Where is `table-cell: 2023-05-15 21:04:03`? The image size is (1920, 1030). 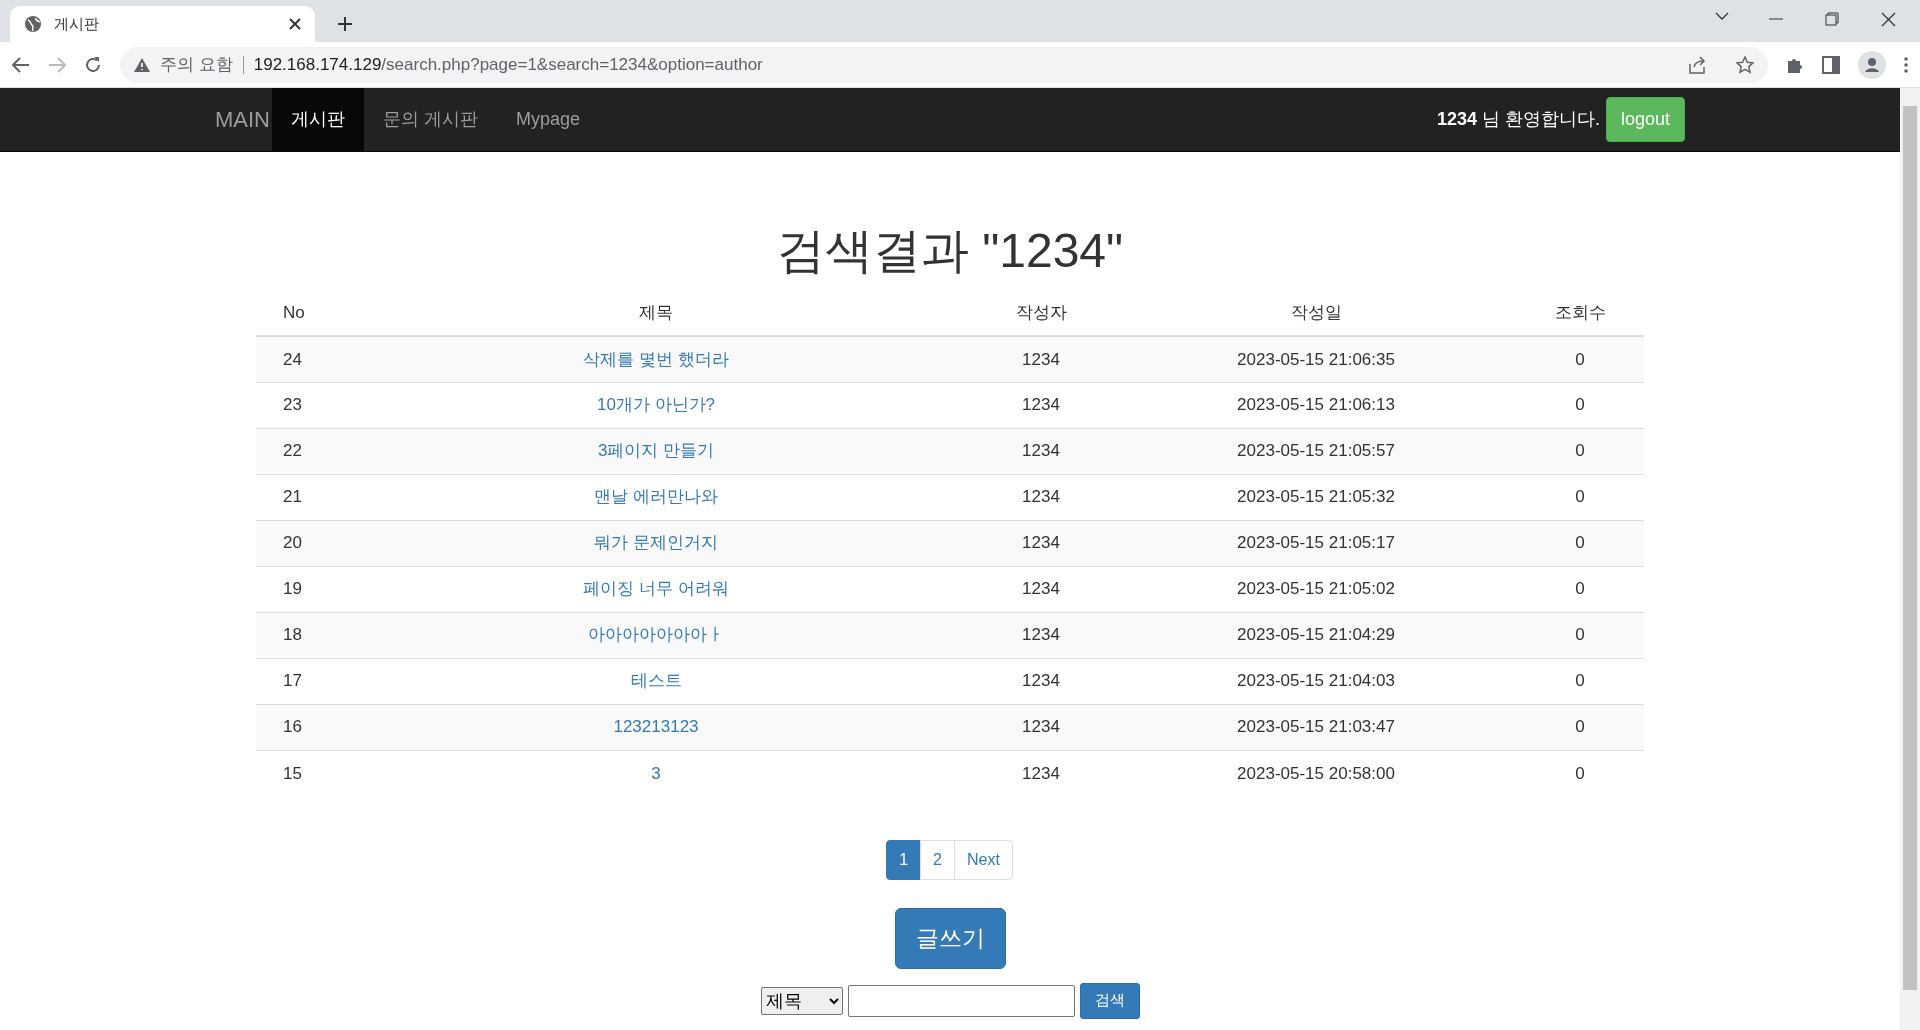 table-cell: 2023-05-15 21:04:03 is located at coordinates (1316, 681).